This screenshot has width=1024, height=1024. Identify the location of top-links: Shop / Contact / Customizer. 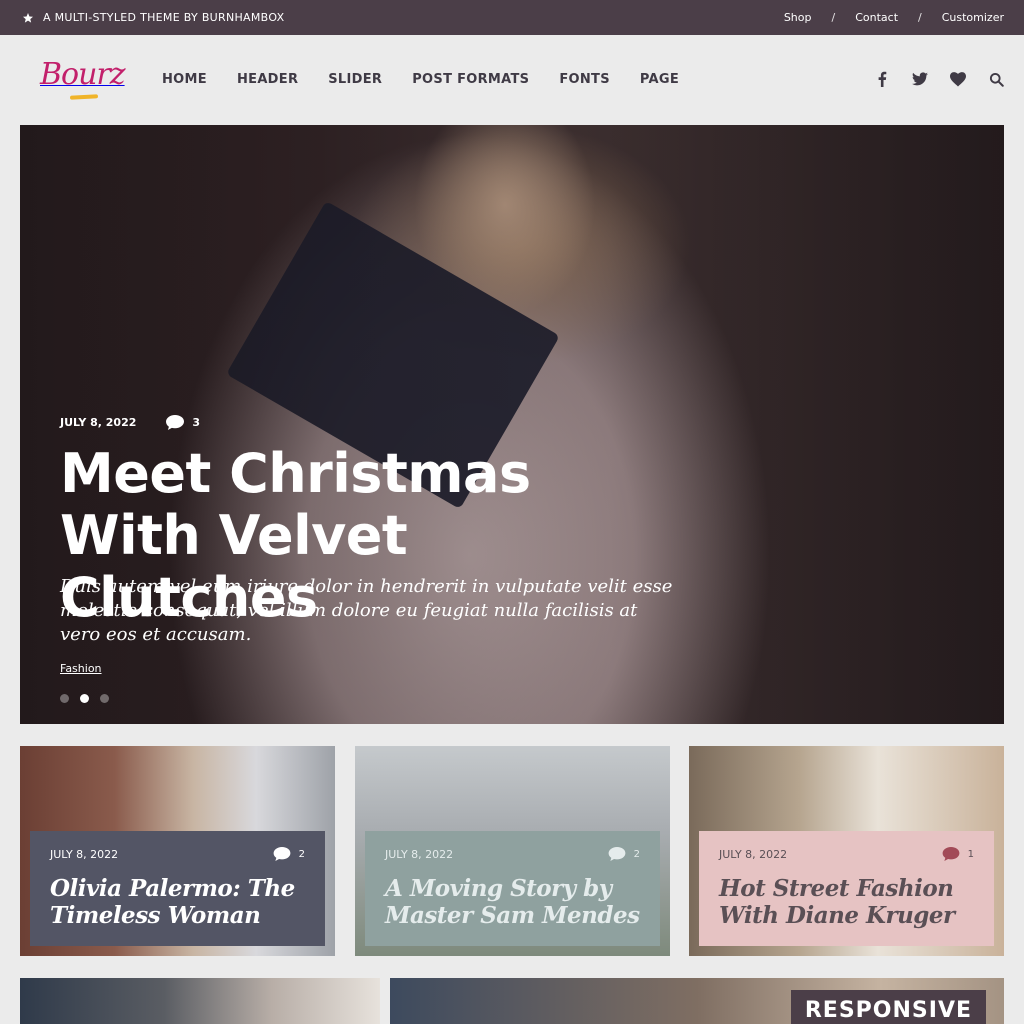
(894, 17).